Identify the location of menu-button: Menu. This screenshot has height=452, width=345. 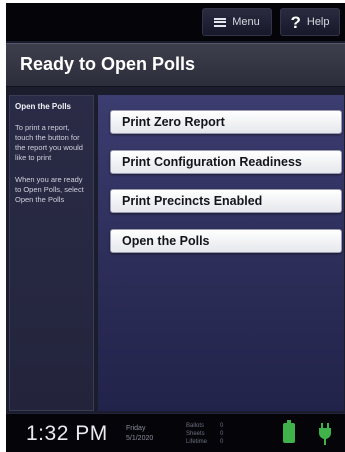
(237, 22).